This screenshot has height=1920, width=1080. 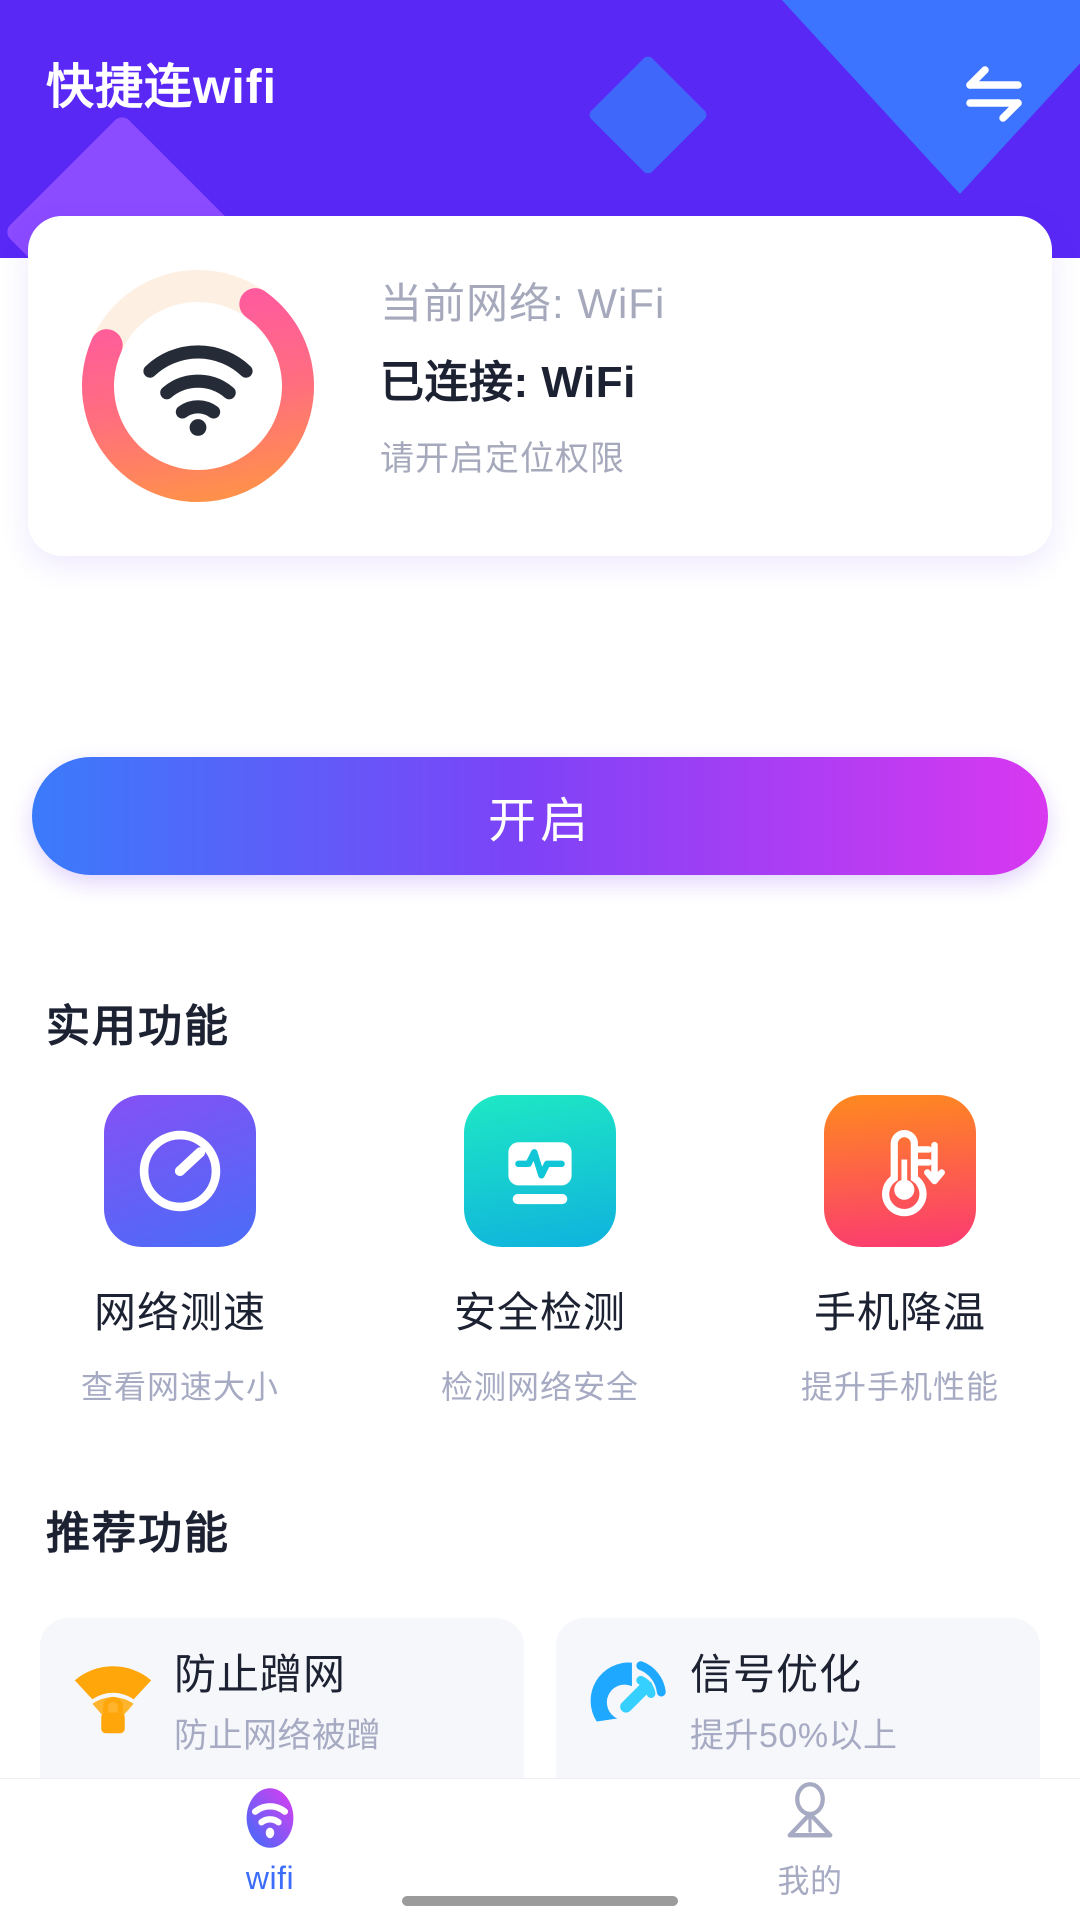 I want to click on feature-sublabel: 查看网速大小, so click(x=179, y=1387).